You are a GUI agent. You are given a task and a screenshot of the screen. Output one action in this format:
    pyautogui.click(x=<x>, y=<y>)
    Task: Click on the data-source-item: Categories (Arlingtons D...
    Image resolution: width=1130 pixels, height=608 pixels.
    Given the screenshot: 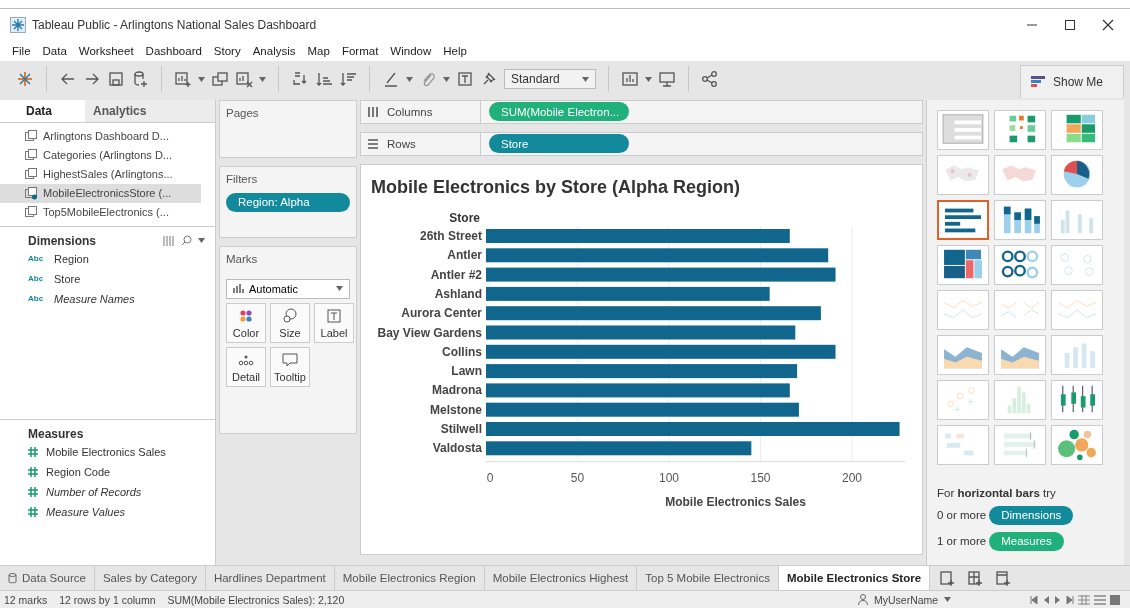 What is the action you would take?
    pyautogui.click(x=100, y=155)
    